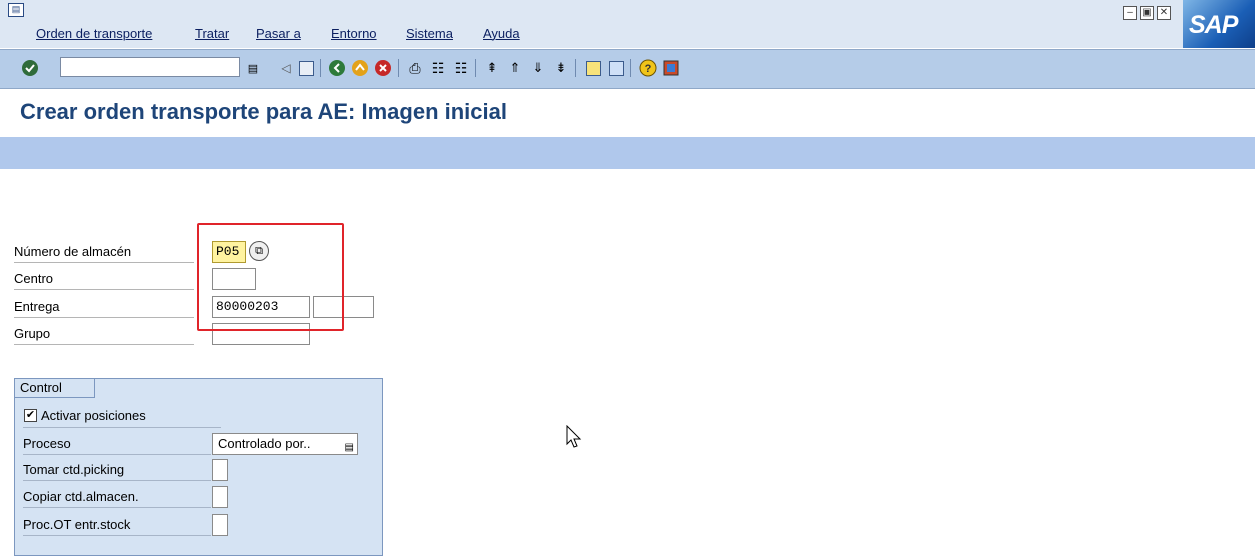 The width and height of the screenshot is (1255, 560). I want to click on cancel-icon, so click(383, 68).